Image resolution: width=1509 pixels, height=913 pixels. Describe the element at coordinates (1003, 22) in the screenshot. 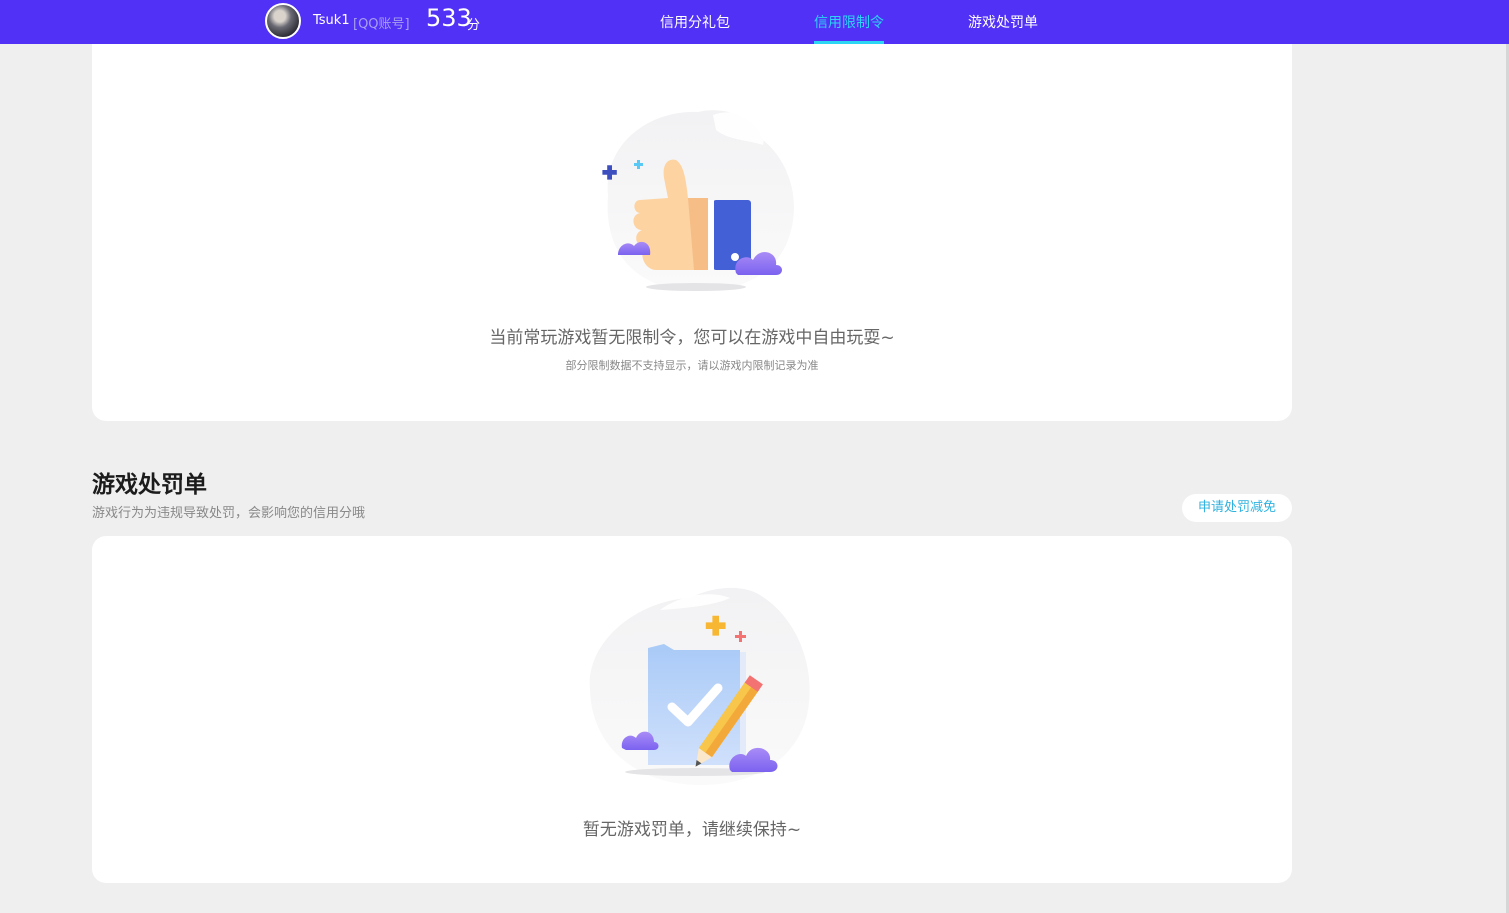

I see `tab-game-penalty: 游戏处罚单` at that location.